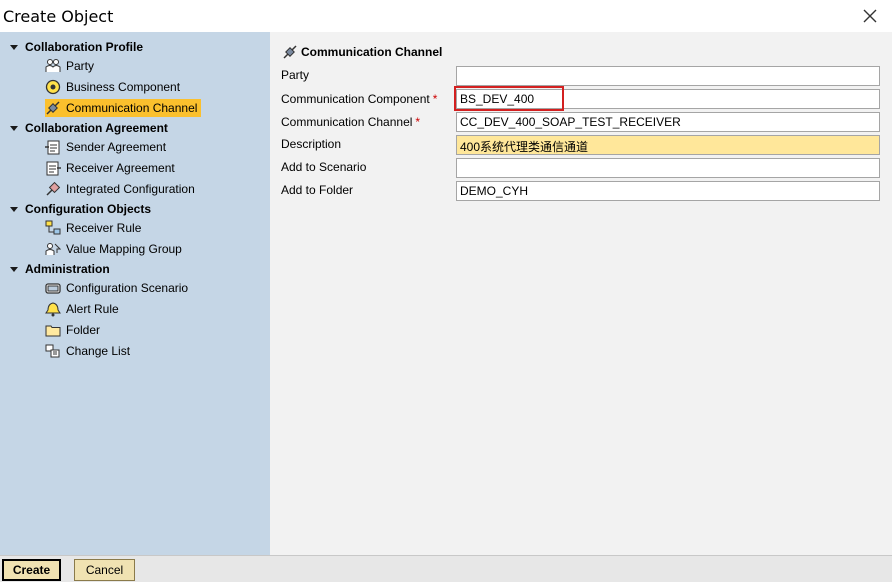  I want to click on sidebar-item-party: Party, so click(71, 66).